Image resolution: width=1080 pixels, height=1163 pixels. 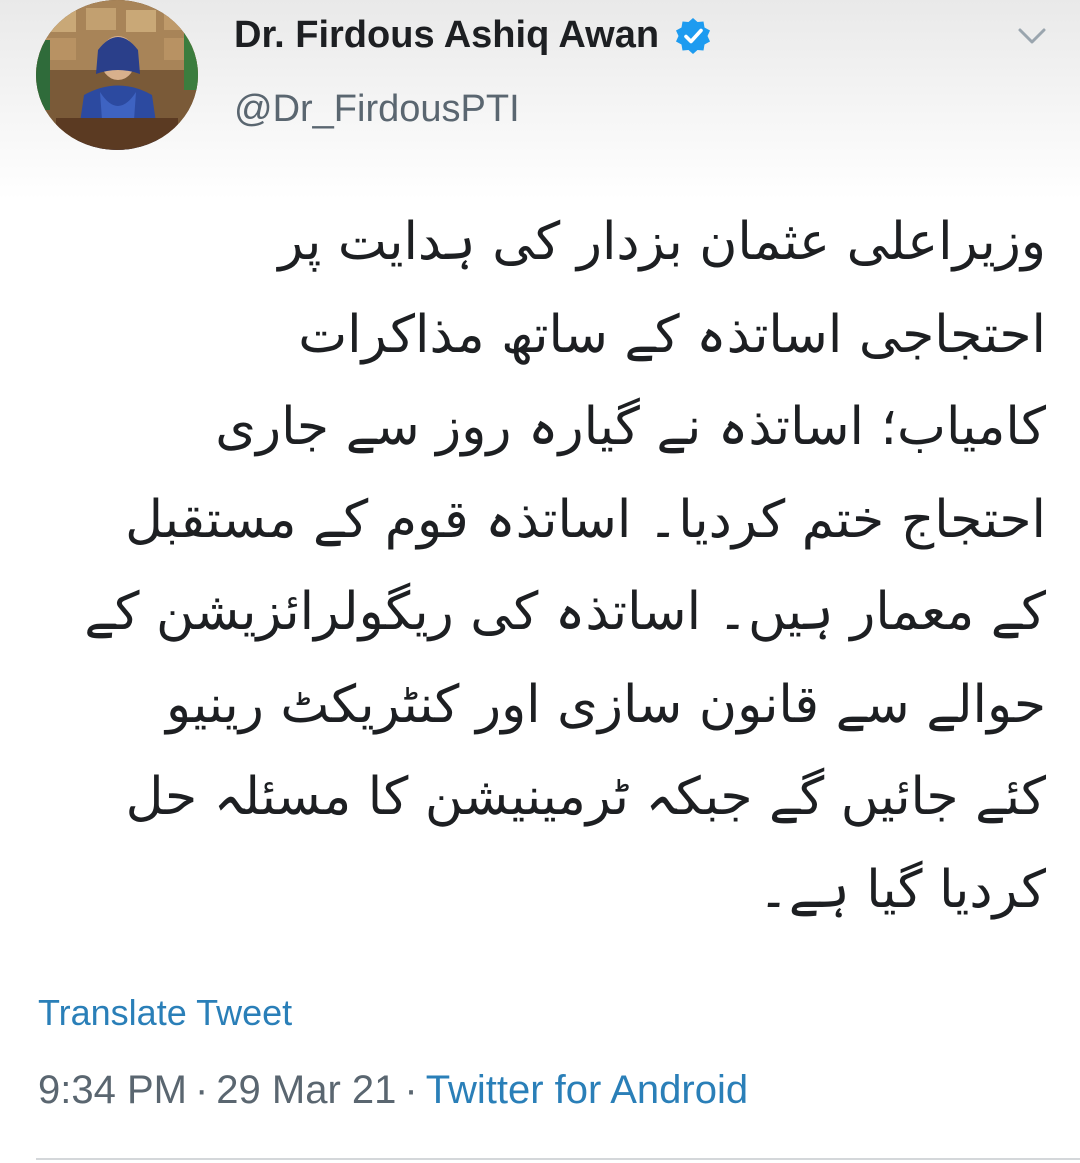 I want to click on tweet-line: کے معمار ہیں۔ اساتذہ کی ریگولرائزیشن کے, so click(x=565, y=612).